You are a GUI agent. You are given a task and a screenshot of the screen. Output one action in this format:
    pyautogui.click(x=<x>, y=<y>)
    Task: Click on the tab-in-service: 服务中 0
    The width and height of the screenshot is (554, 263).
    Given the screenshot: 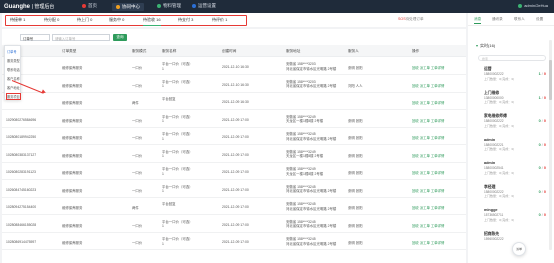 What is the action you would take?
    pyautogui.click(x=116, y=20)
    